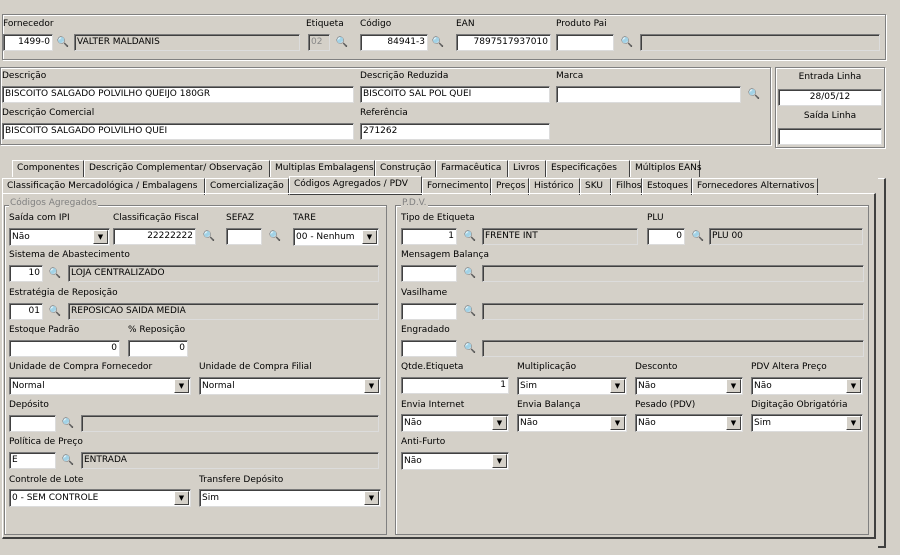 The height and width of the screenshot is (555, 900). Describe the element at coordinates (158, 348) in the screenshot. I see `reposicao-input: 0` at that location.